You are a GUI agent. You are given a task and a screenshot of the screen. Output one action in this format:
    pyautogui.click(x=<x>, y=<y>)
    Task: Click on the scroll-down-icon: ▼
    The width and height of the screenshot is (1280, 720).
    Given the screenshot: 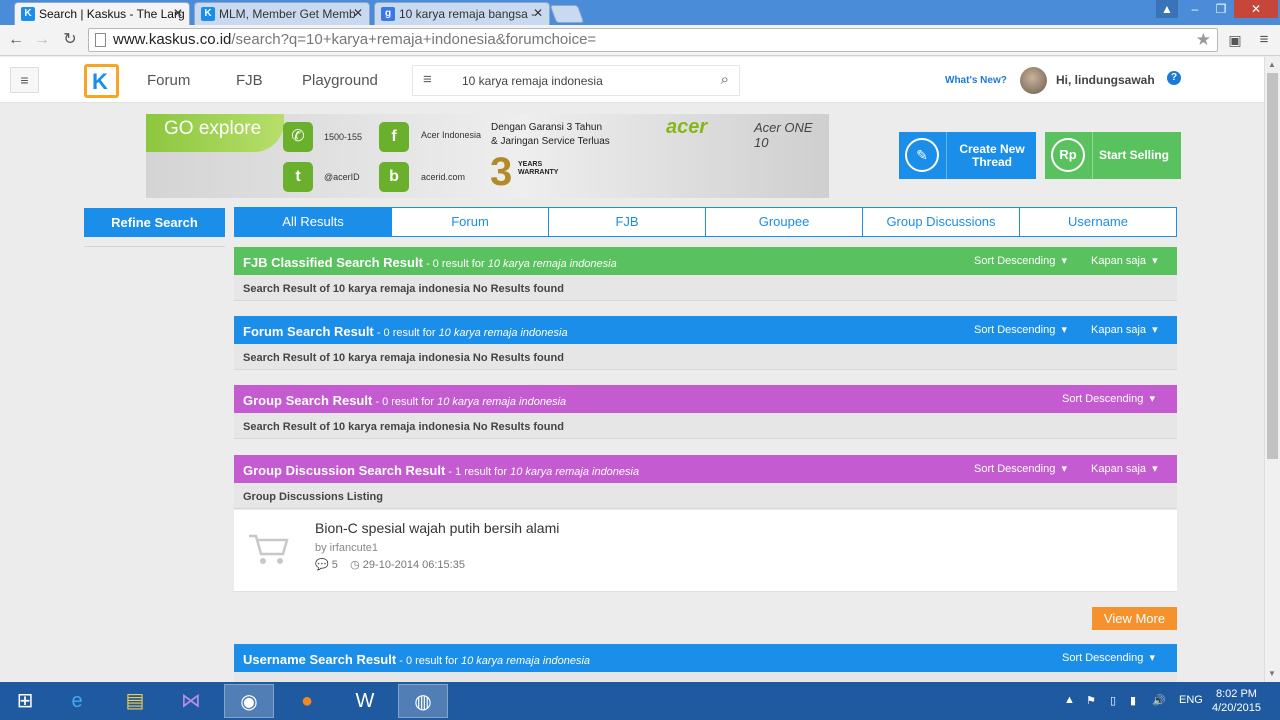 What is the action you would take?
    pyautogui.click(x=1272, y=673)
    